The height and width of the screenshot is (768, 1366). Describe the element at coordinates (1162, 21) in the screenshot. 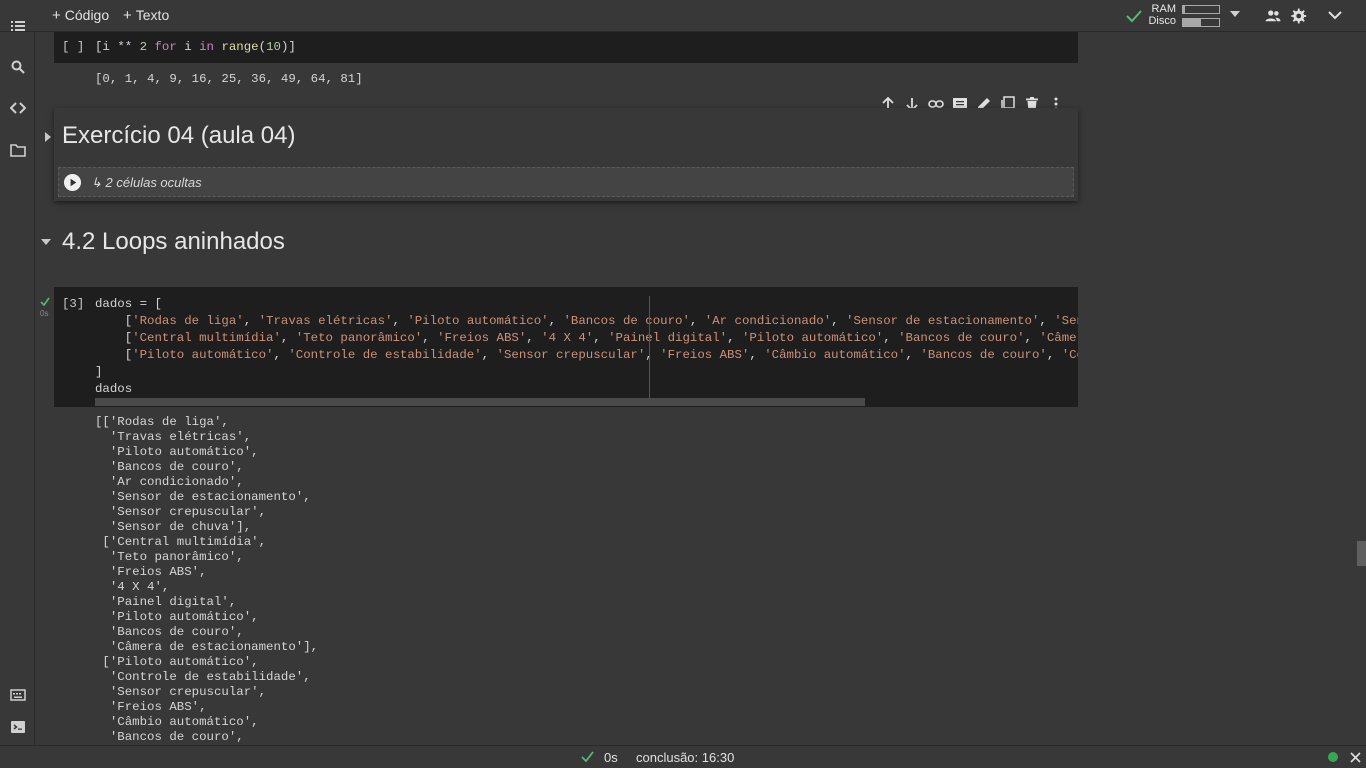

I see `disk-label: Disco` at that location.